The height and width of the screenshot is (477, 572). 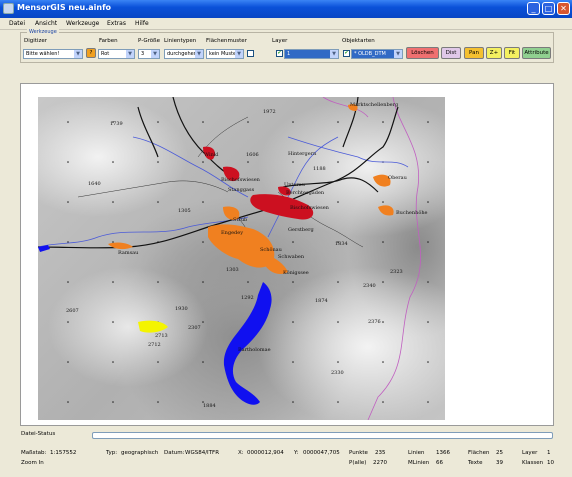 I want to click on place-label: Oberau, so click(x=397, y=178).